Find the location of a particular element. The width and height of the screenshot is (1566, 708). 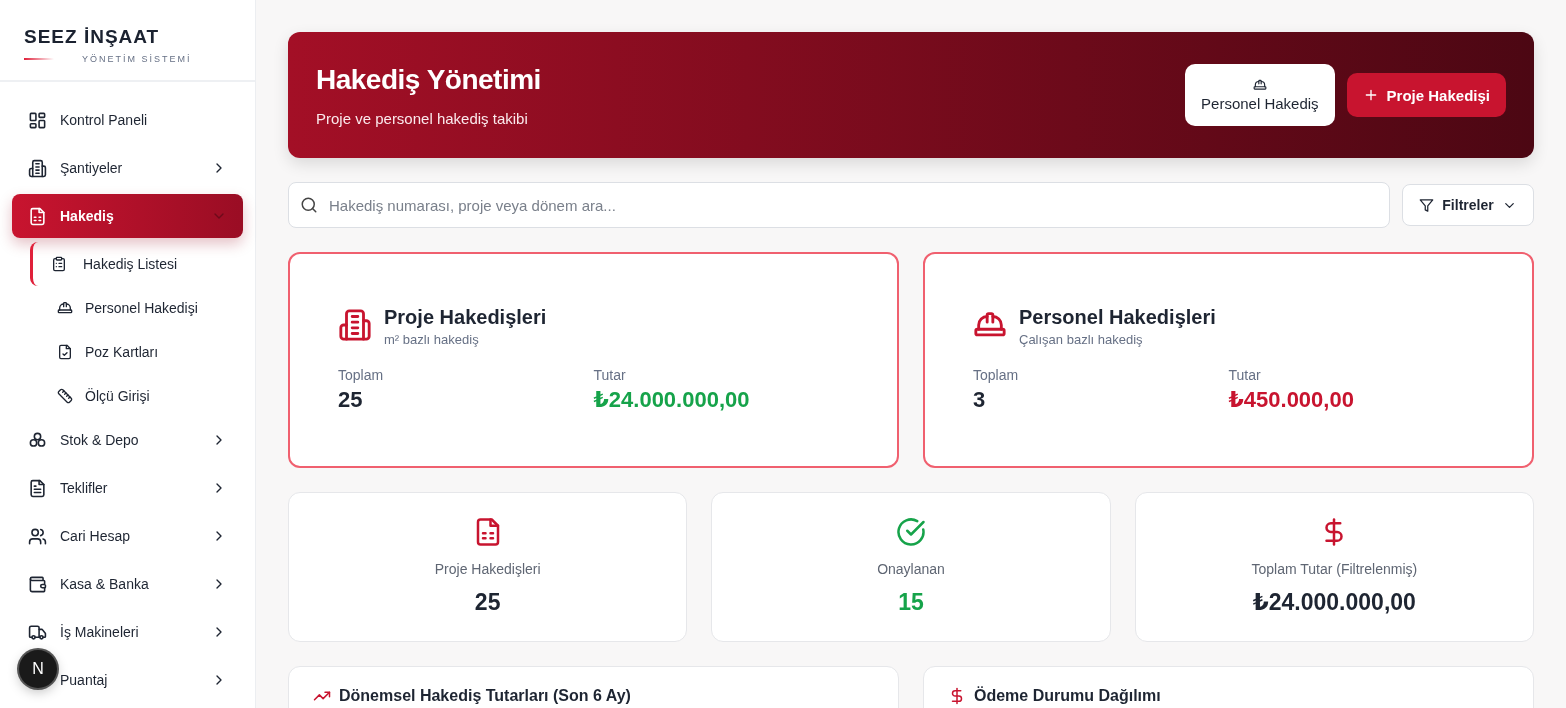

total-value: 25 is located at coordinates (351, 400).